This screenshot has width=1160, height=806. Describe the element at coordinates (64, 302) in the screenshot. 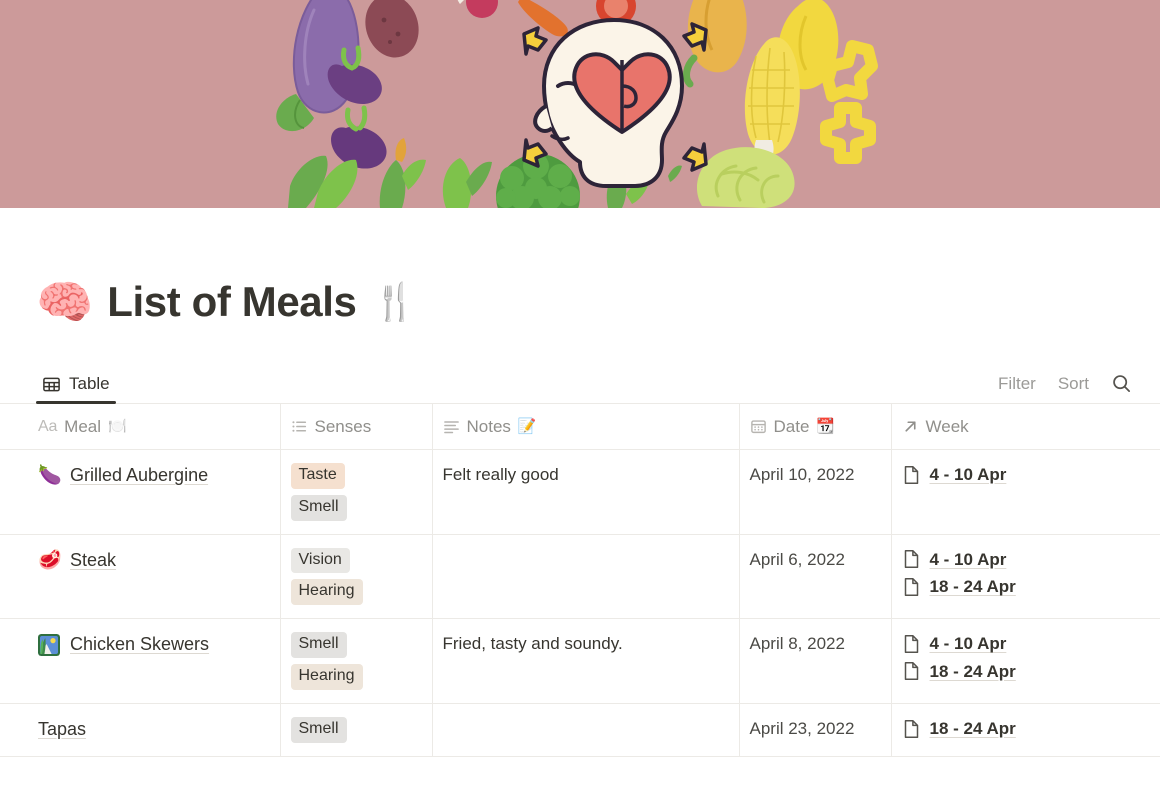

I see `brain-icon: 🧠` at that location.